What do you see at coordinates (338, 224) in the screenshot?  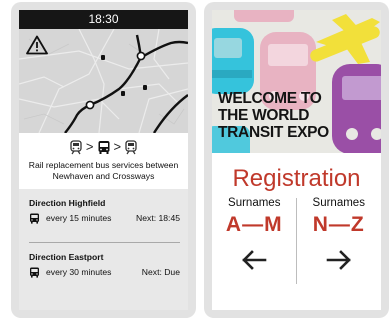 I see `surname-range: N—Z` at bounding box center [338, 224].